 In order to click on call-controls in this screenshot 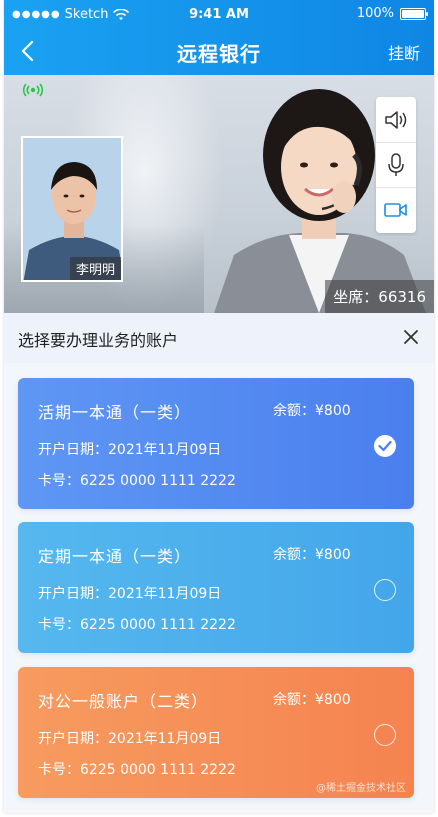, I will do `click(396, 165)`.